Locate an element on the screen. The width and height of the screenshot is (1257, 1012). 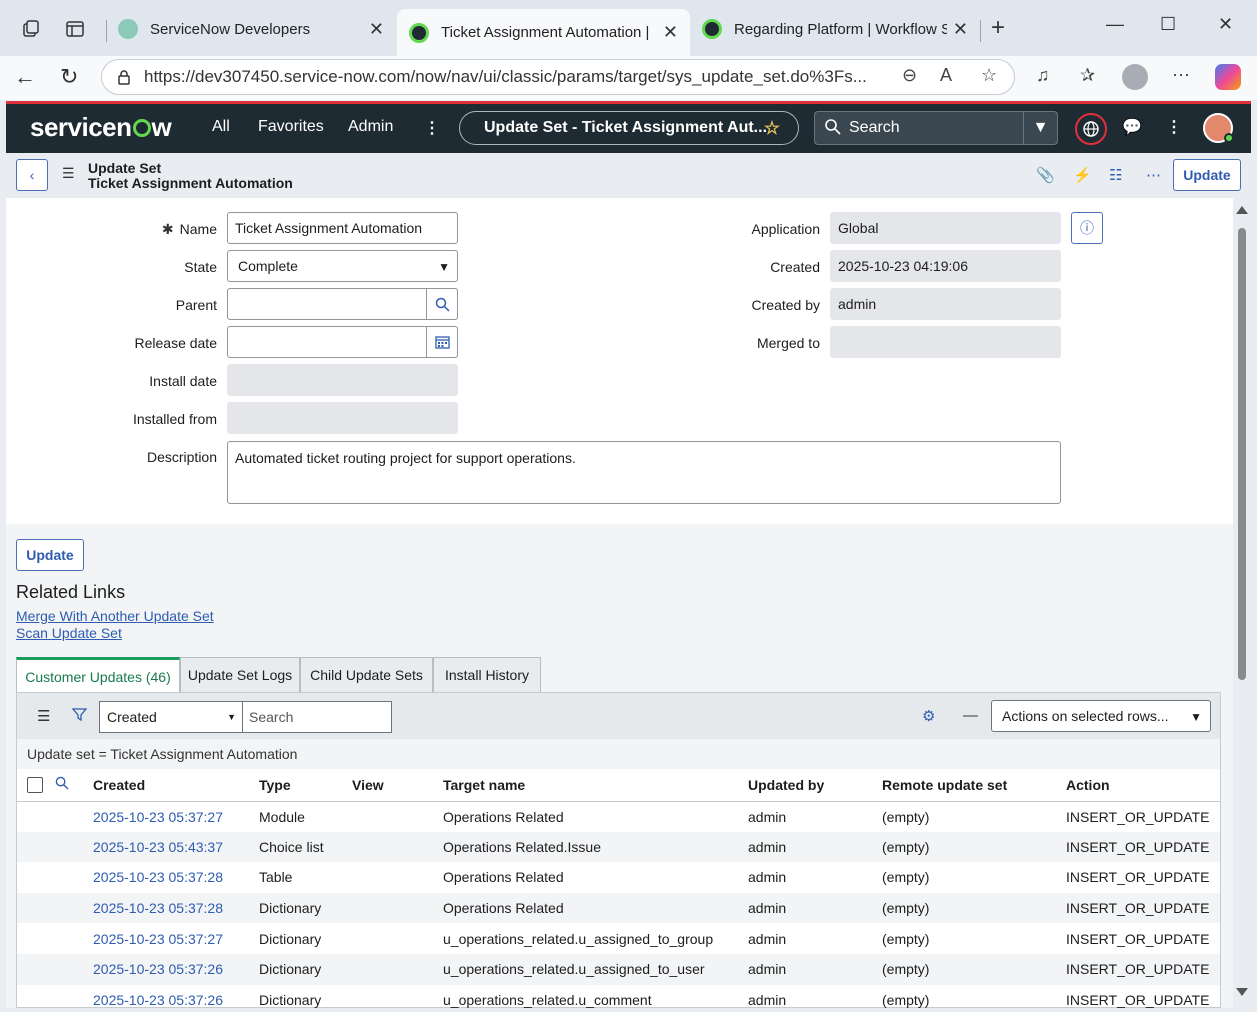
activity-icon: ⚡ is located at coordinates (1082, 175).